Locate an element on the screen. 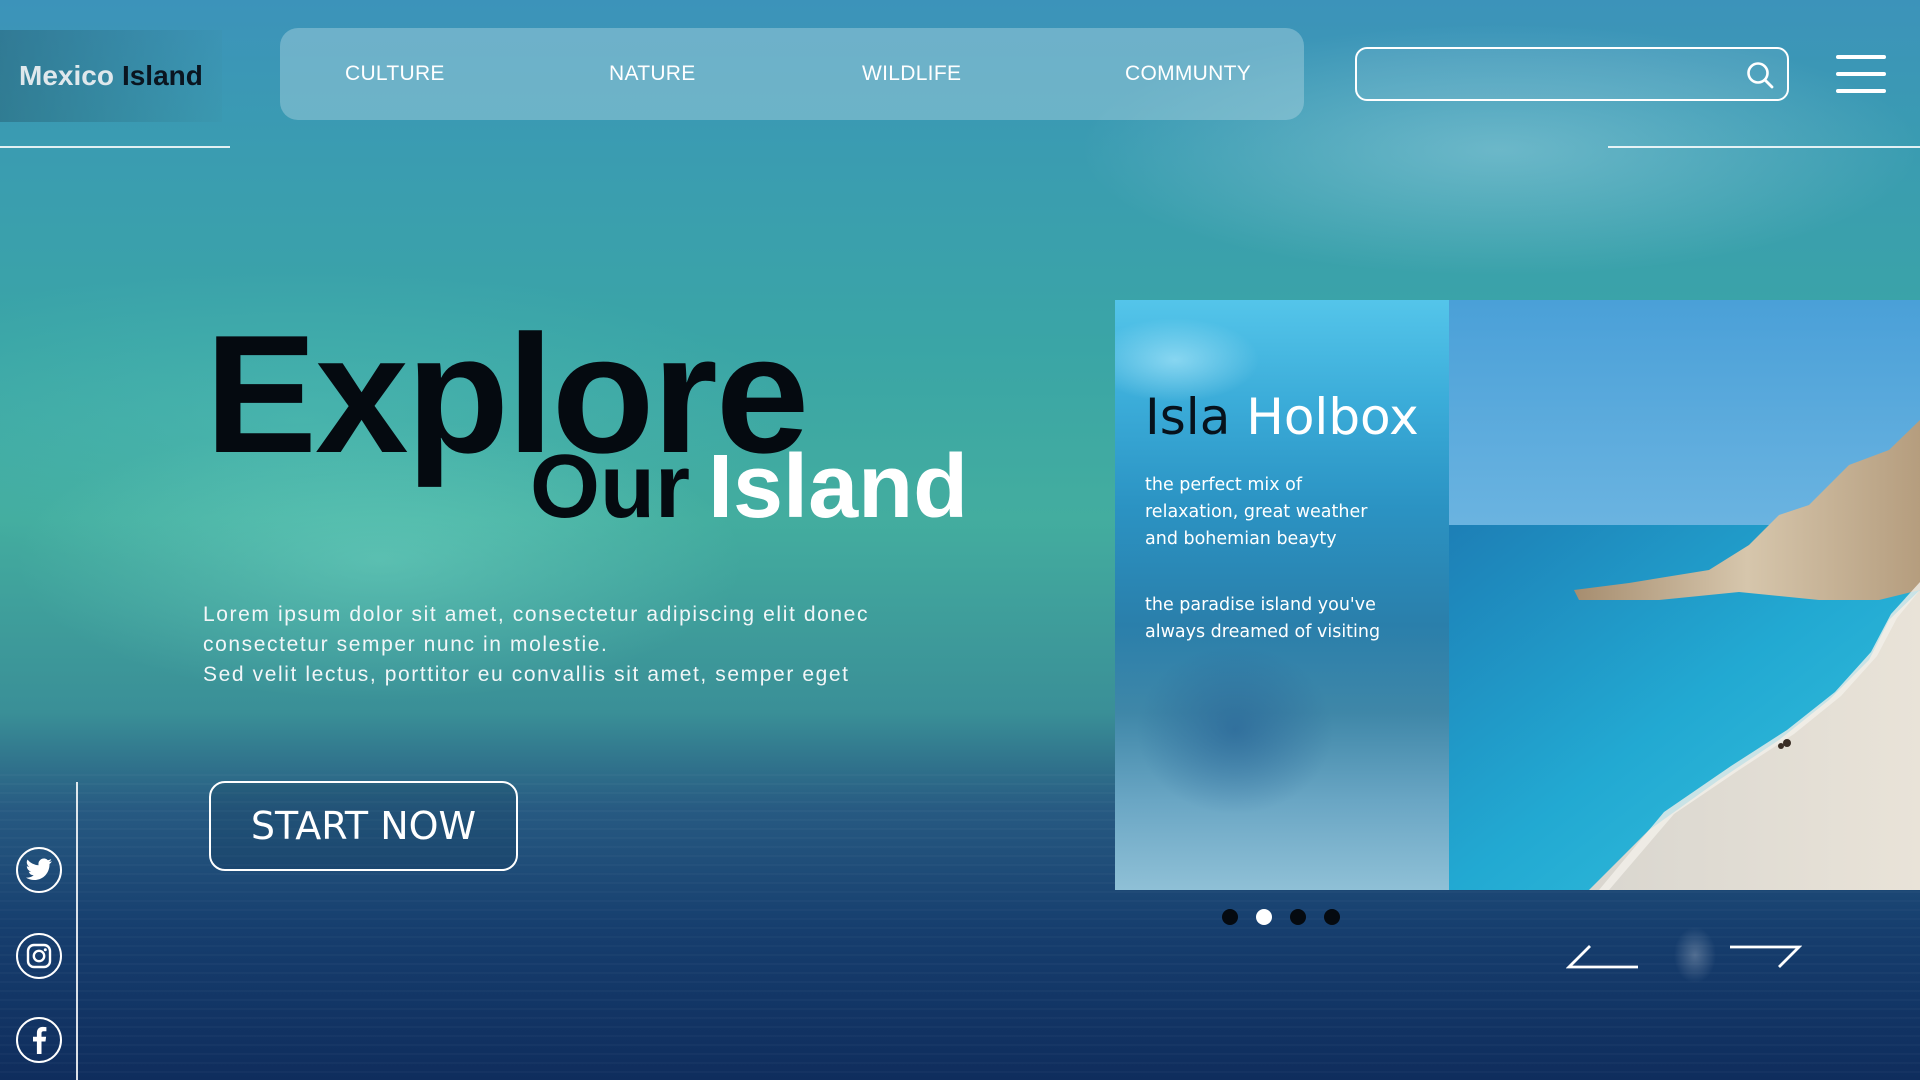  start-now-button: START NOW is located at coordinates (363, 826).